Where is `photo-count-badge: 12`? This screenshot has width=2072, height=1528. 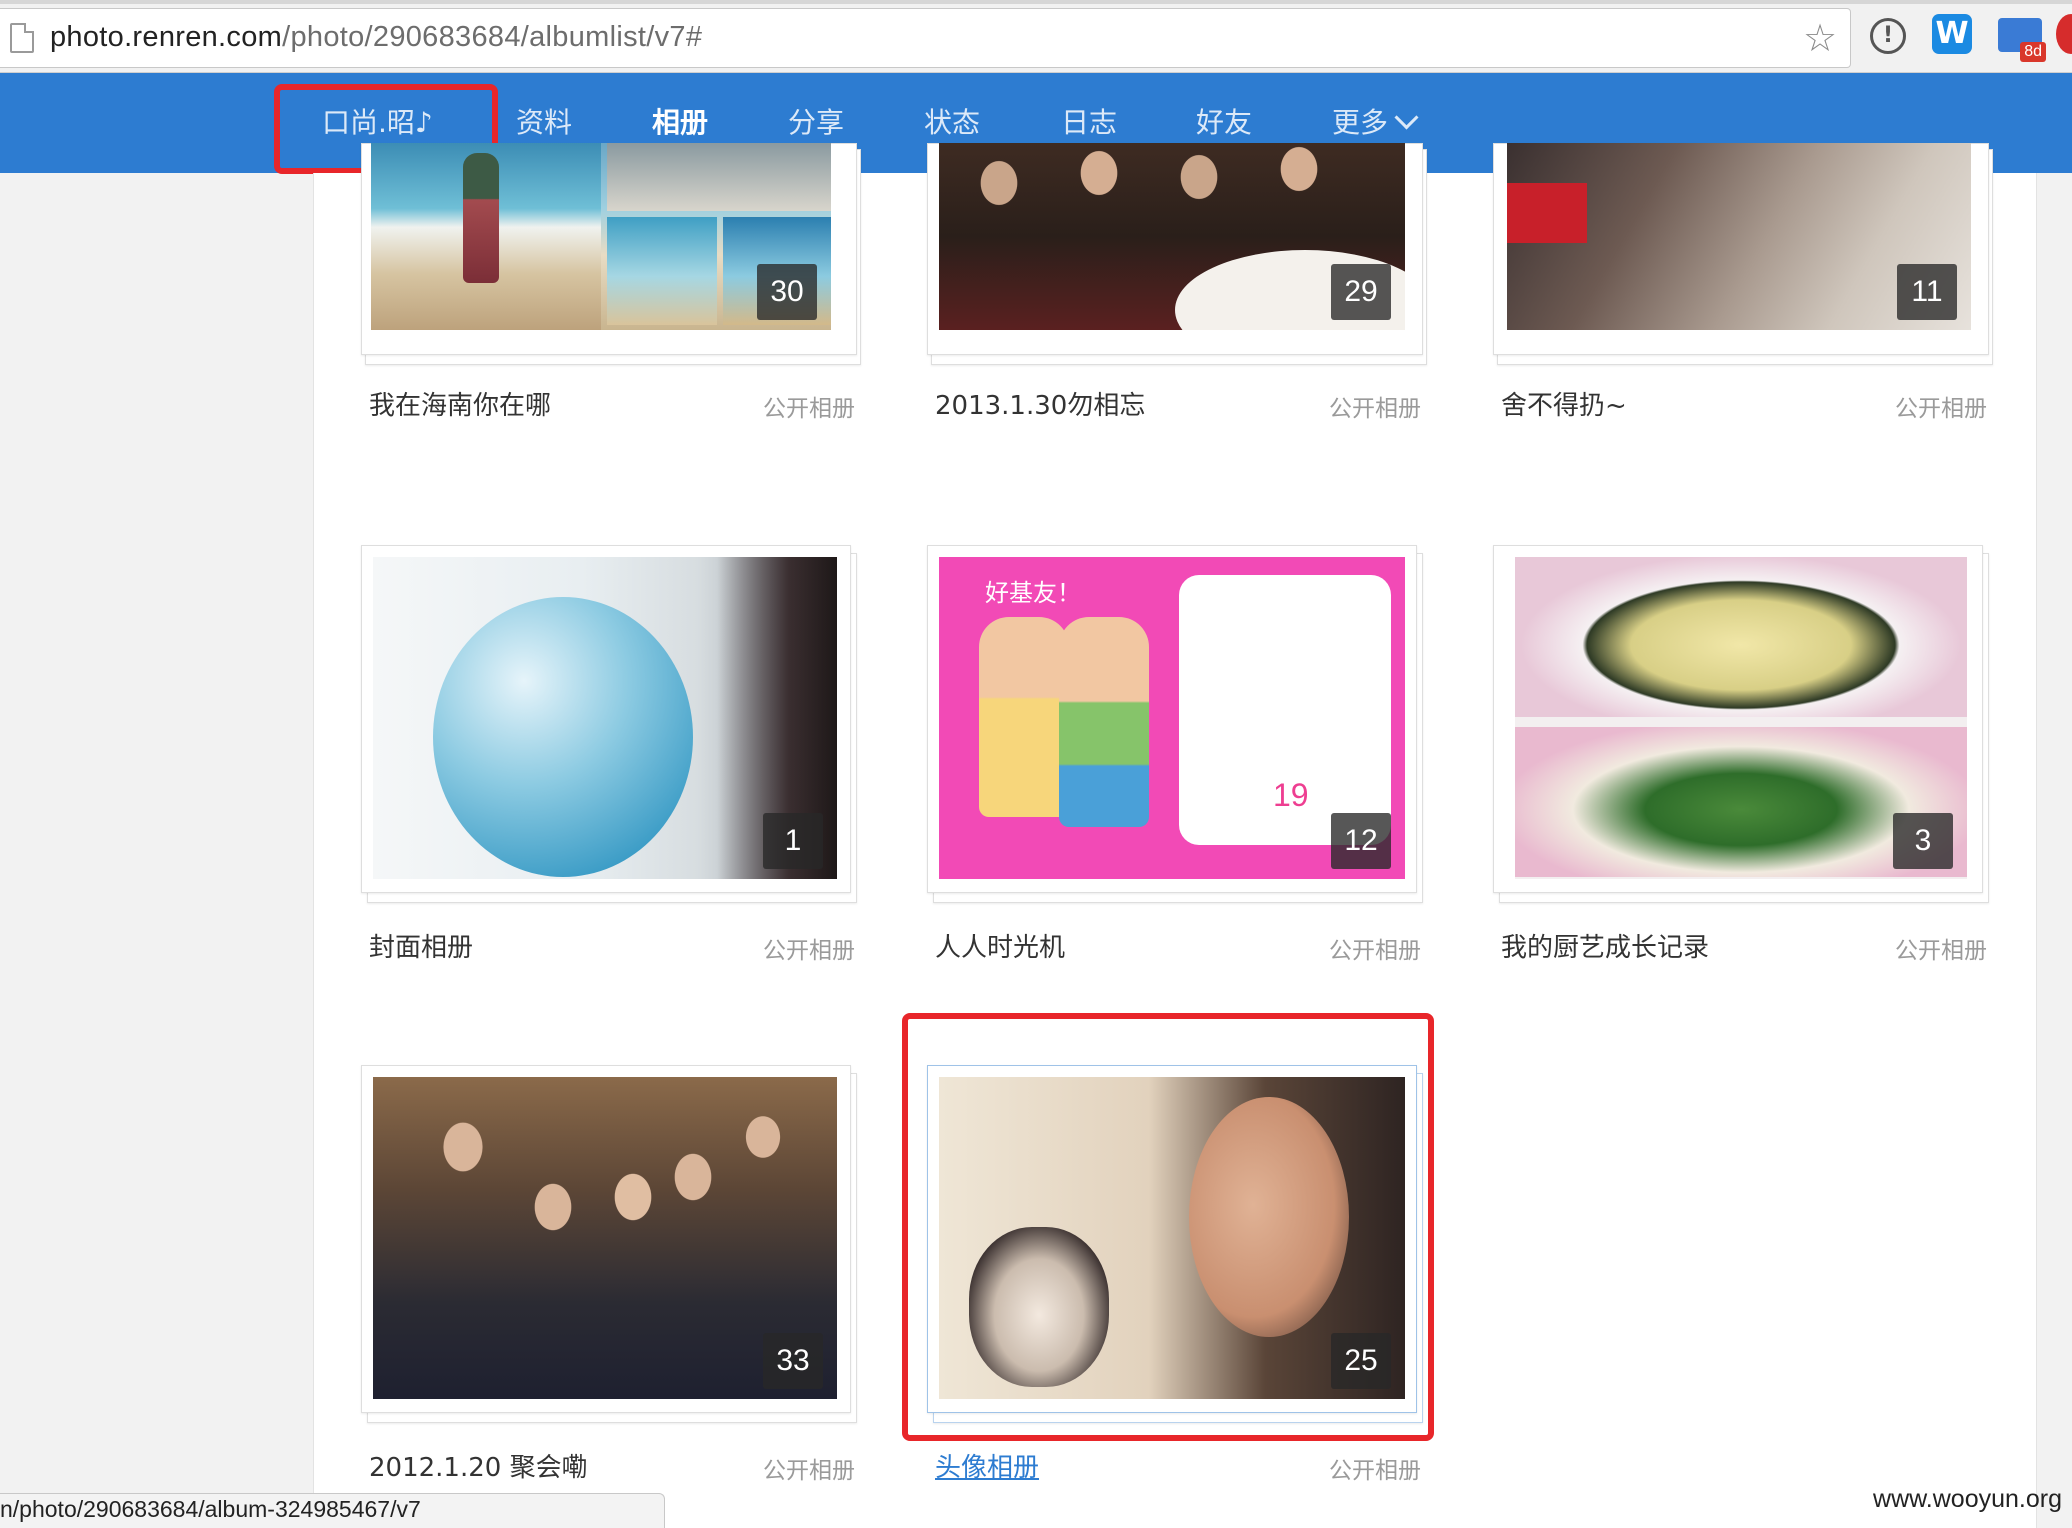
photo-count-badge: 12 is located at coordinates (1361, 841).